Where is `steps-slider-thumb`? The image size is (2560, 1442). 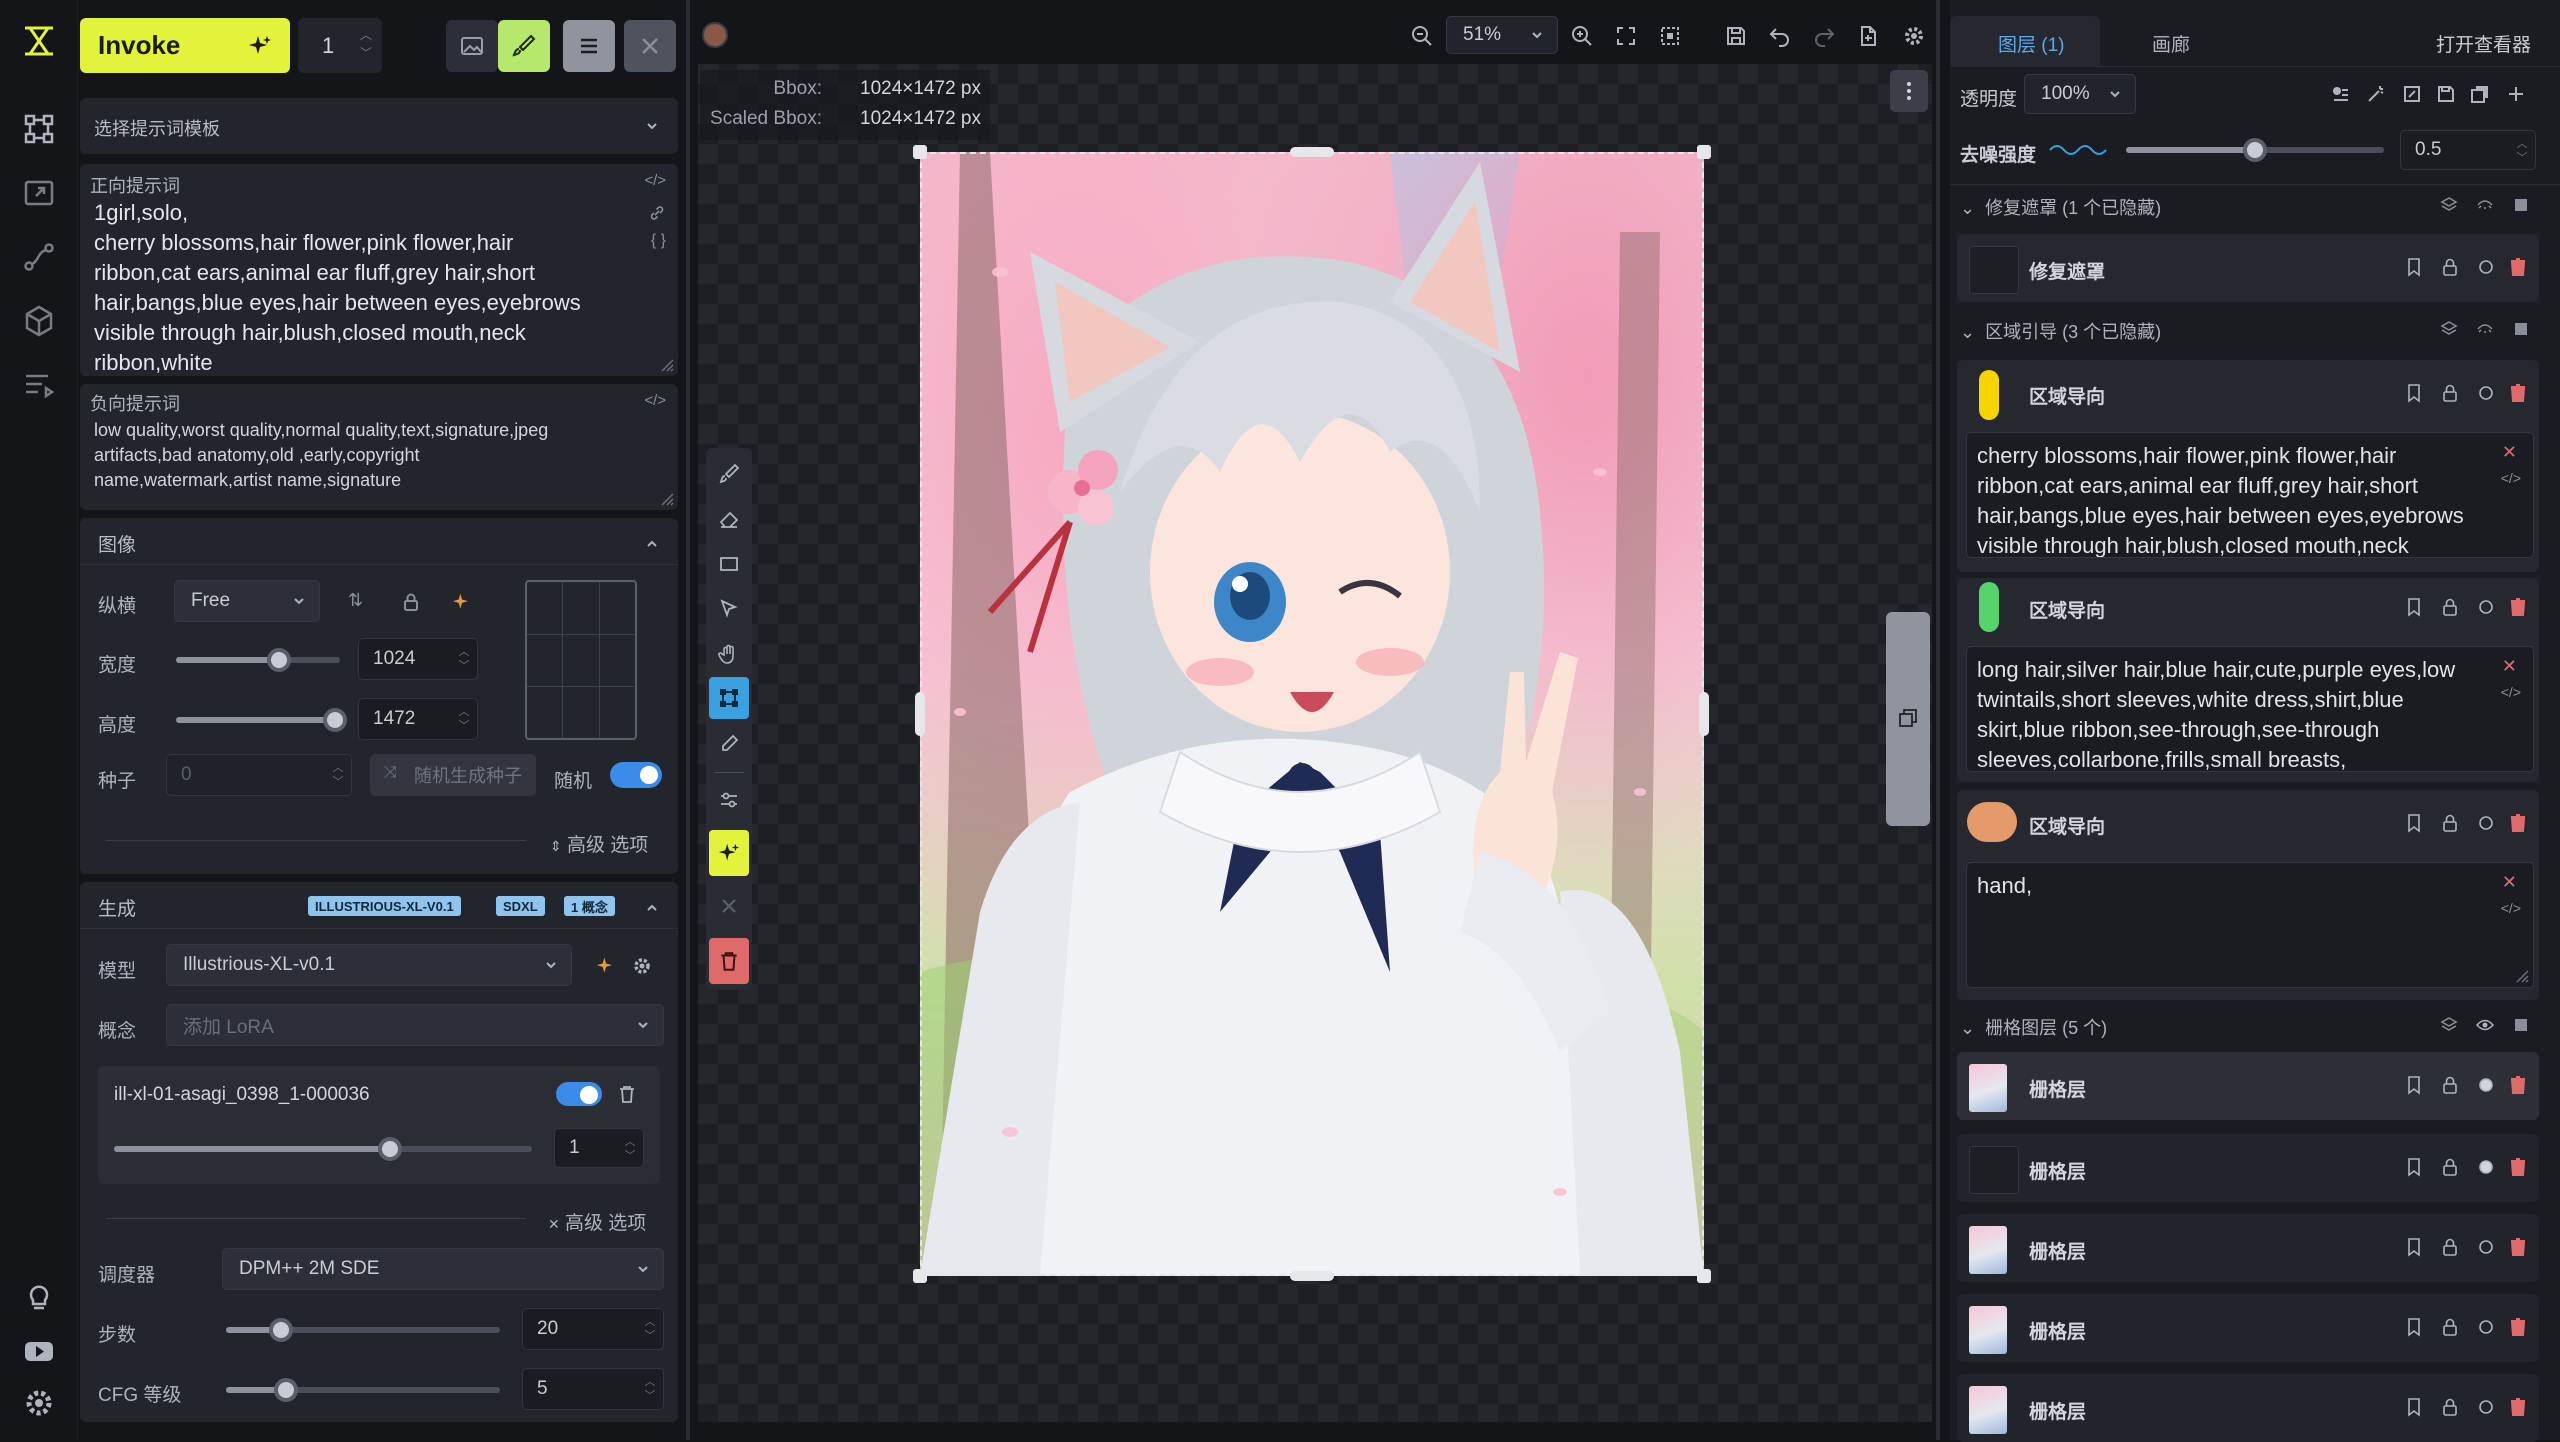 steps-slider-thumb is located at coordinates (280, 1330).